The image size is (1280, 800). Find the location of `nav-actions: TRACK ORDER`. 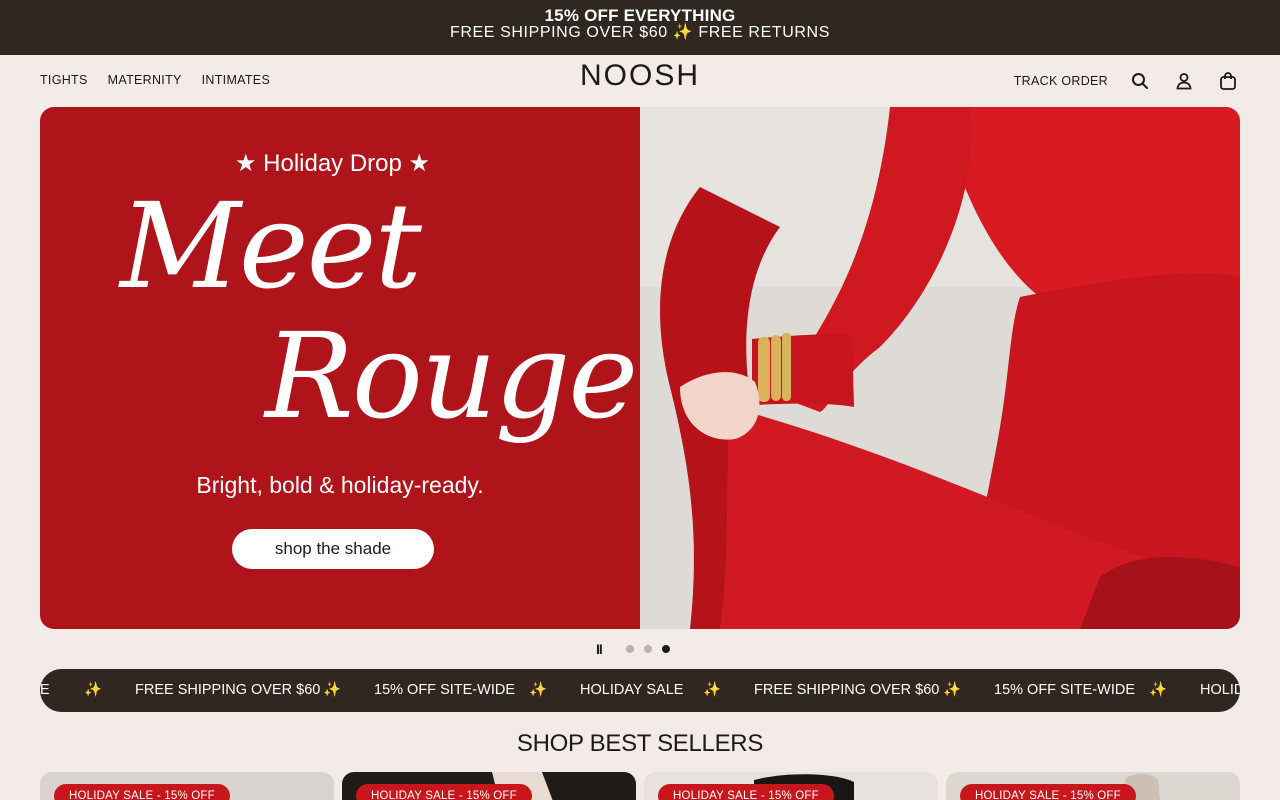

nav-actions: TRACK ORDER is located at coordinates (1127, 81).